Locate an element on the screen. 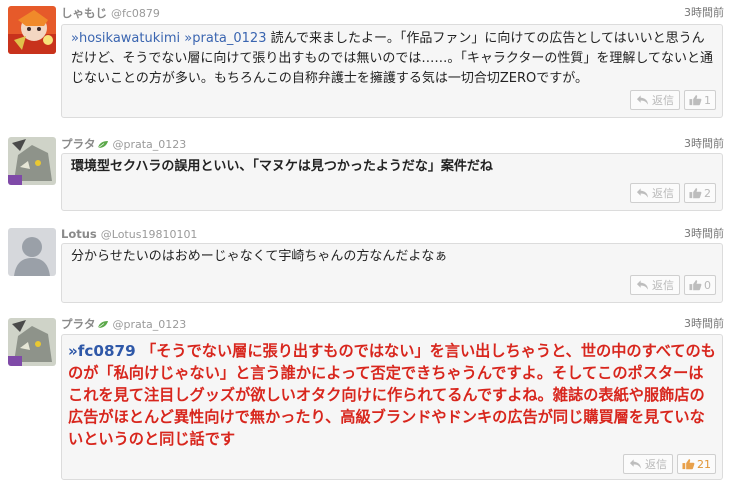  like-button: 2 is located at coordinates (700, 193).